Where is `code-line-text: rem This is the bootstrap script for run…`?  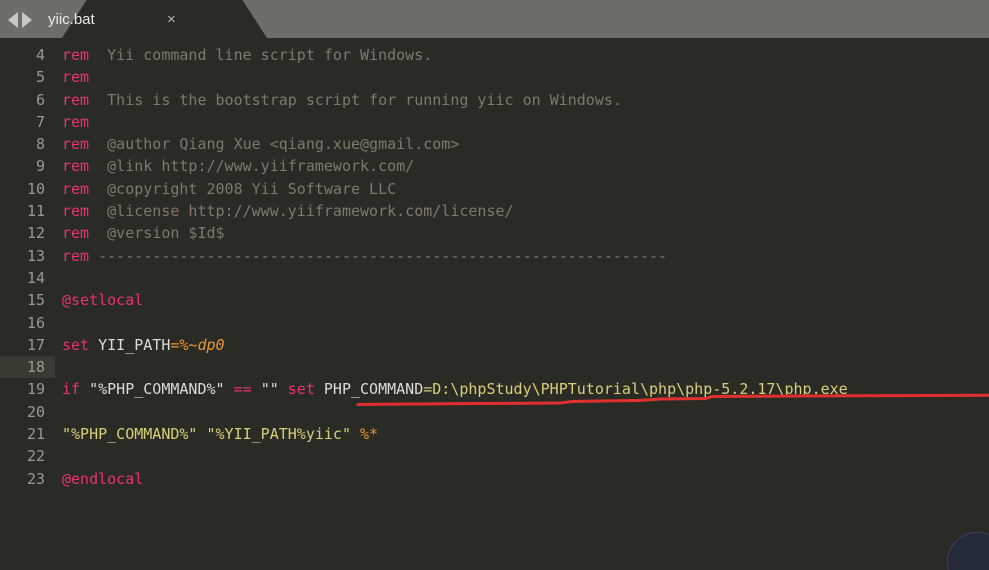 code-line-text: rem This is the bootstrap script for run… is located at coordinates (342, 100).